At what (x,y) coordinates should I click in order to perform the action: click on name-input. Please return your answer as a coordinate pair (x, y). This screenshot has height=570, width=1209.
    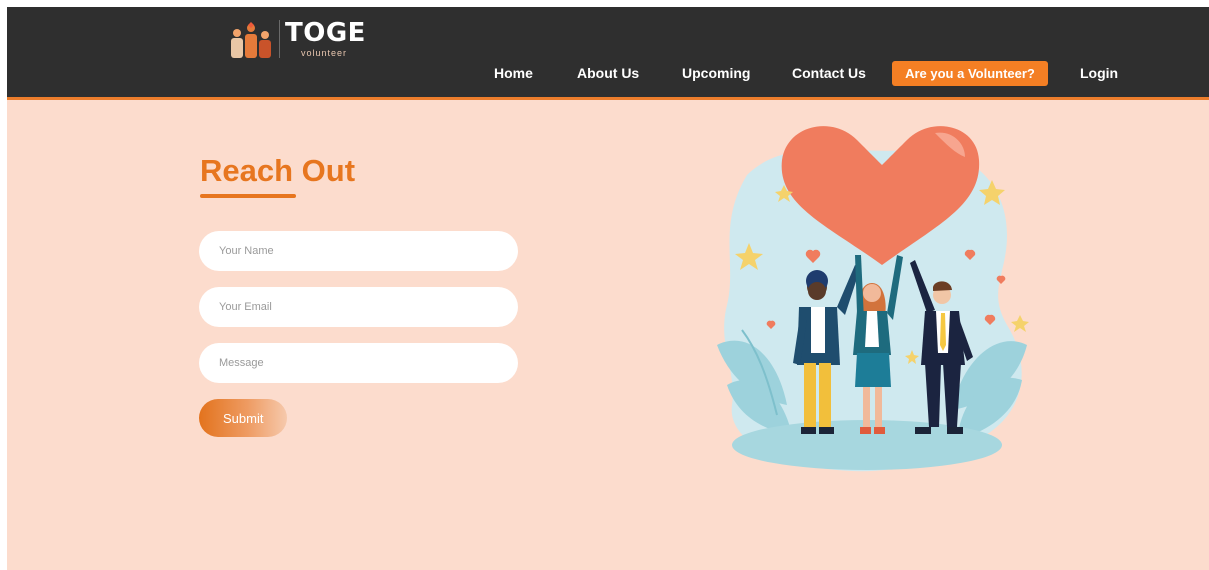
    Looking at the image, I should click on (358, 251).